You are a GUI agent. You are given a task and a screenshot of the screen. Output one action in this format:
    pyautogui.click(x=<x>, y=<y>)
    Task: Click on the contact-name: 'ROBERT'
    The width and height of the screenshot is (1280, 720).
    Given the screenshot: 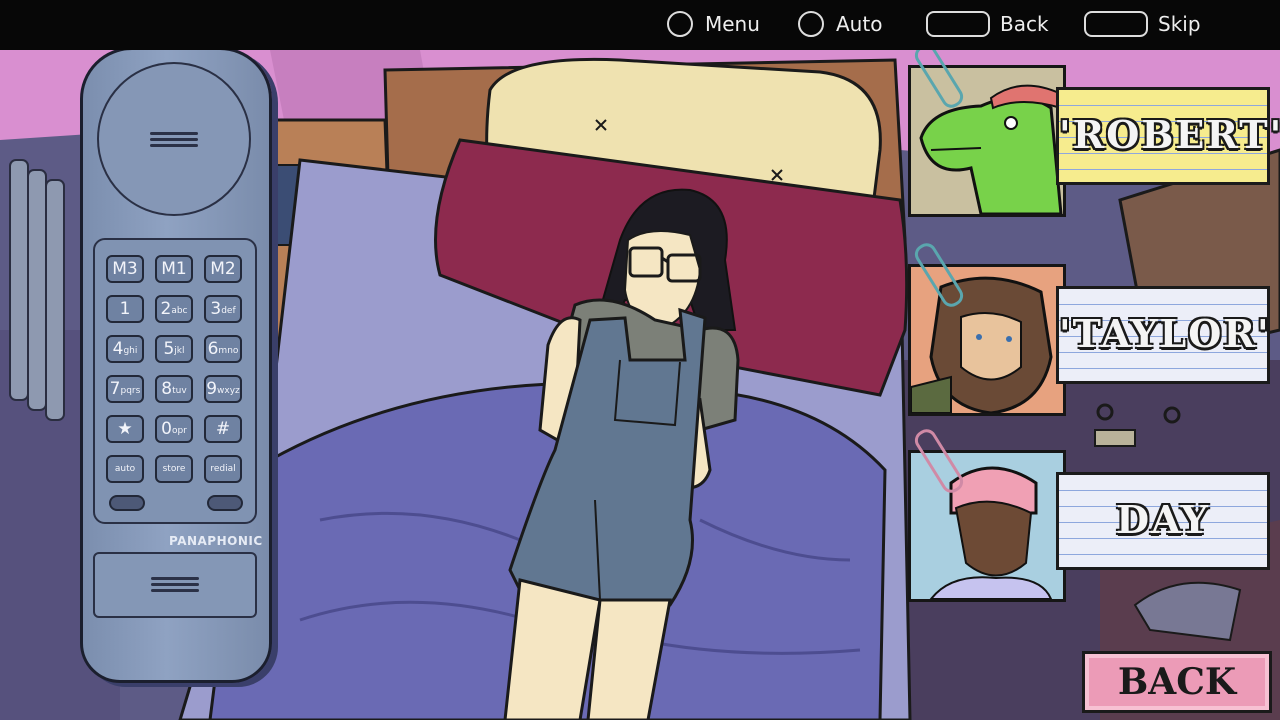 What is the action you would take?
    pyautogui.click(x=1169, y=134)
    